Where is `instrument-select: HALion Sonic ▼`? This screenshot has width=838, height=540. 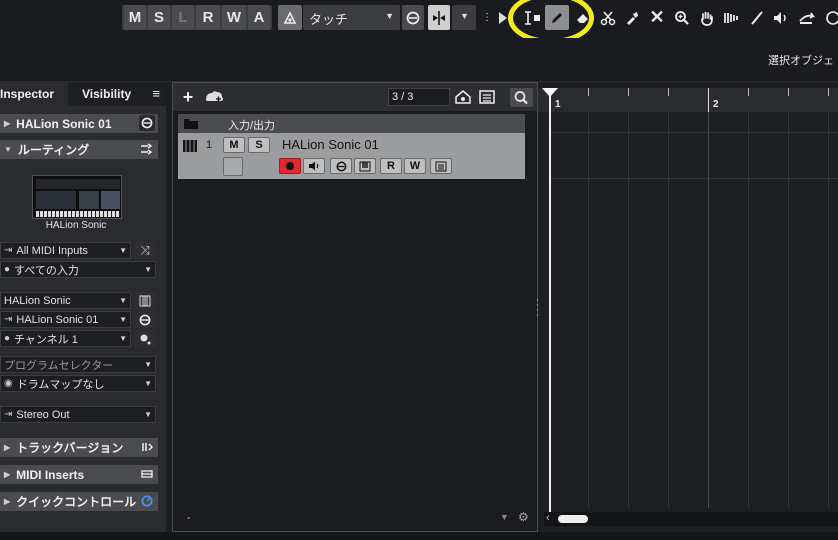
instrument-select: HALion Sonic ▼ is located at coordinates (65, 300).